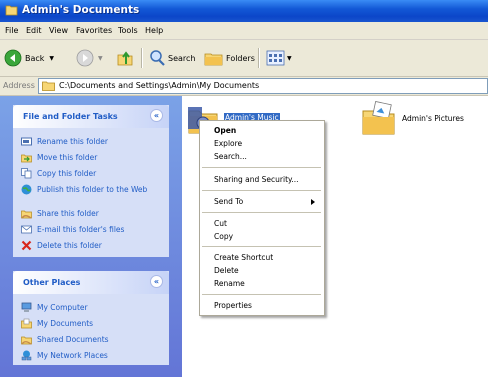  Describe the element at coordinates (228, 201) in the screenshot. I see `menu-item-send-to: Send To` at that location.